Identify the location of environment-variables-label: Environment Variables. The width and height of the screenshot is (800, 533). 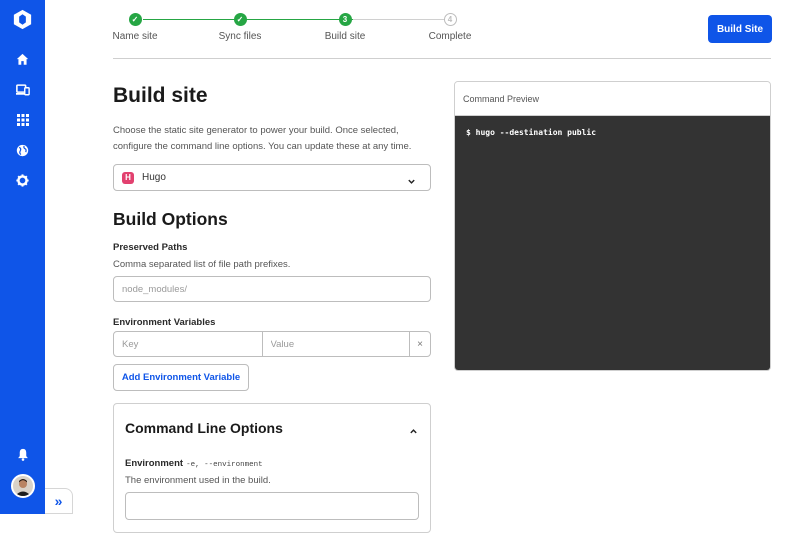
(164, 322).